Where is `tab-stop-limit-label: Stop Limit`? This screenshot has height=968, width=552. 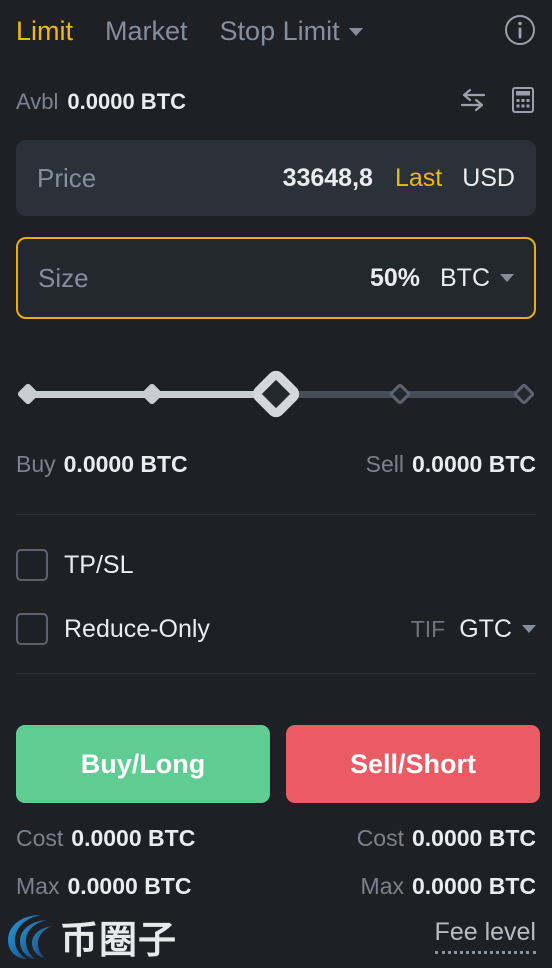 tab-stop-limit-label: Stop Limit is located at coordinates (279, 30).